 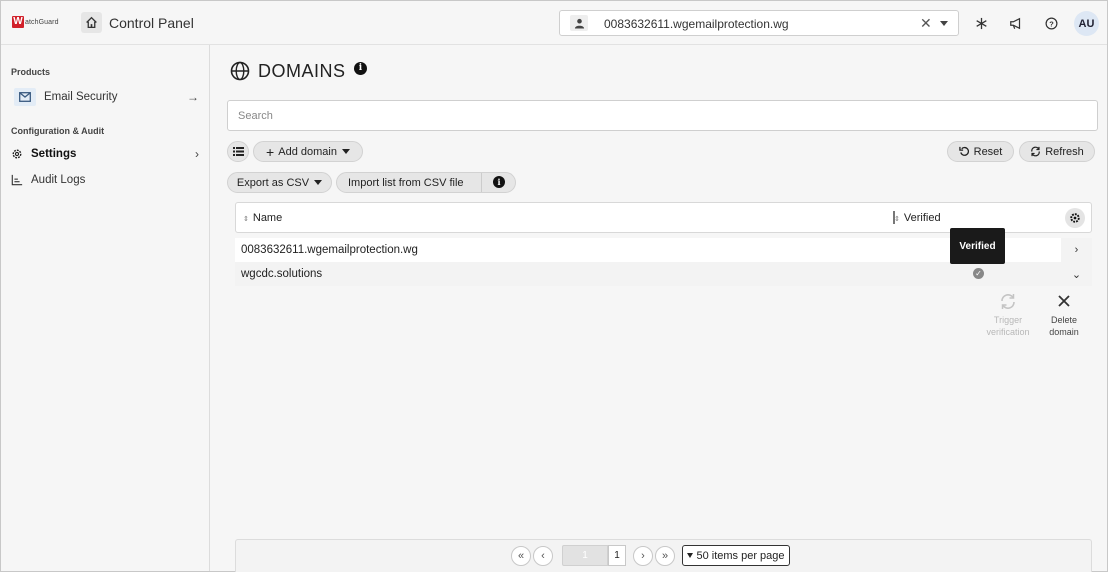 I want to click on delete-domain-button: Delete domain, so click(x=1064, y=315).